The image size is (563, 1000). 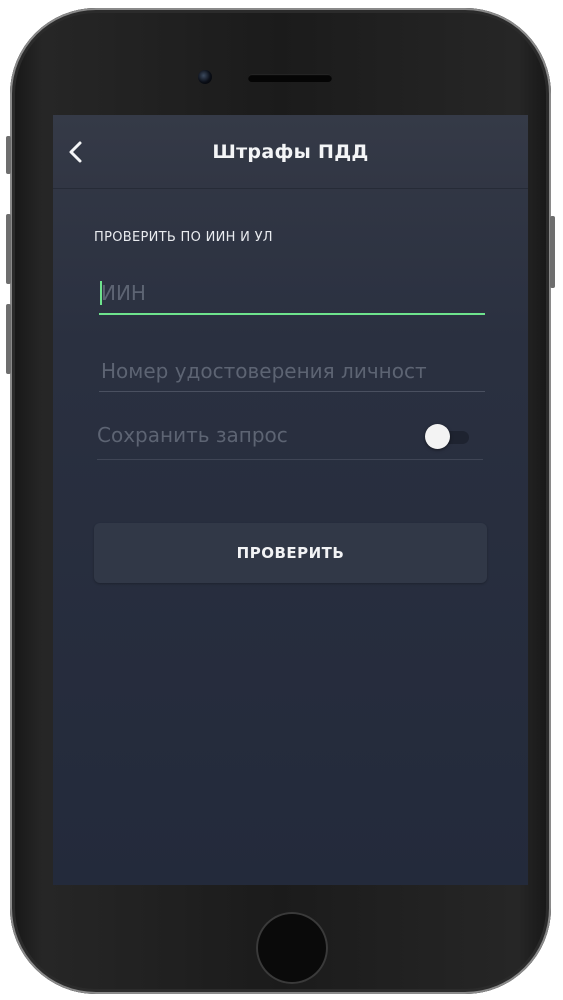 I want to click on earpiece-speaker, so click(x=290, y=78).